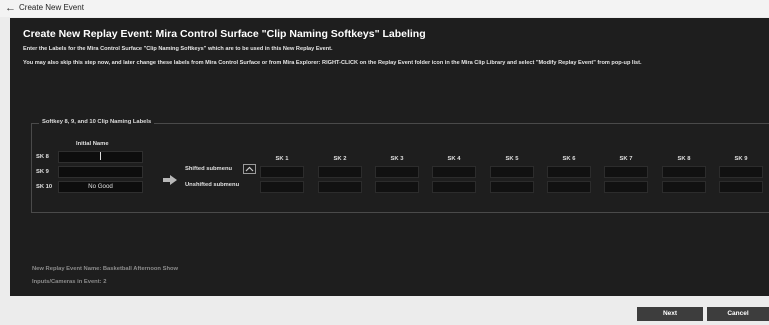 This screenshot has width=769, height=325. What do you see at coordinates (340, 172) in the screenshot?
I see `shifted-sk2-input` at bounding box center [340, 172].